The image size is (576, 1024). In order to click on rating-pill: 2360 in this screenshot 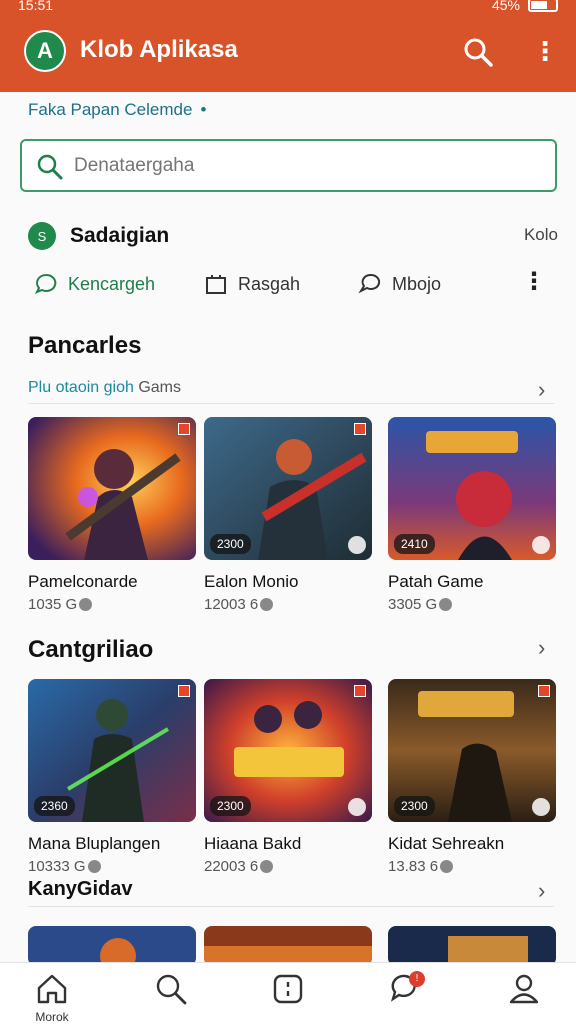, I will do `click(54, 806)`.